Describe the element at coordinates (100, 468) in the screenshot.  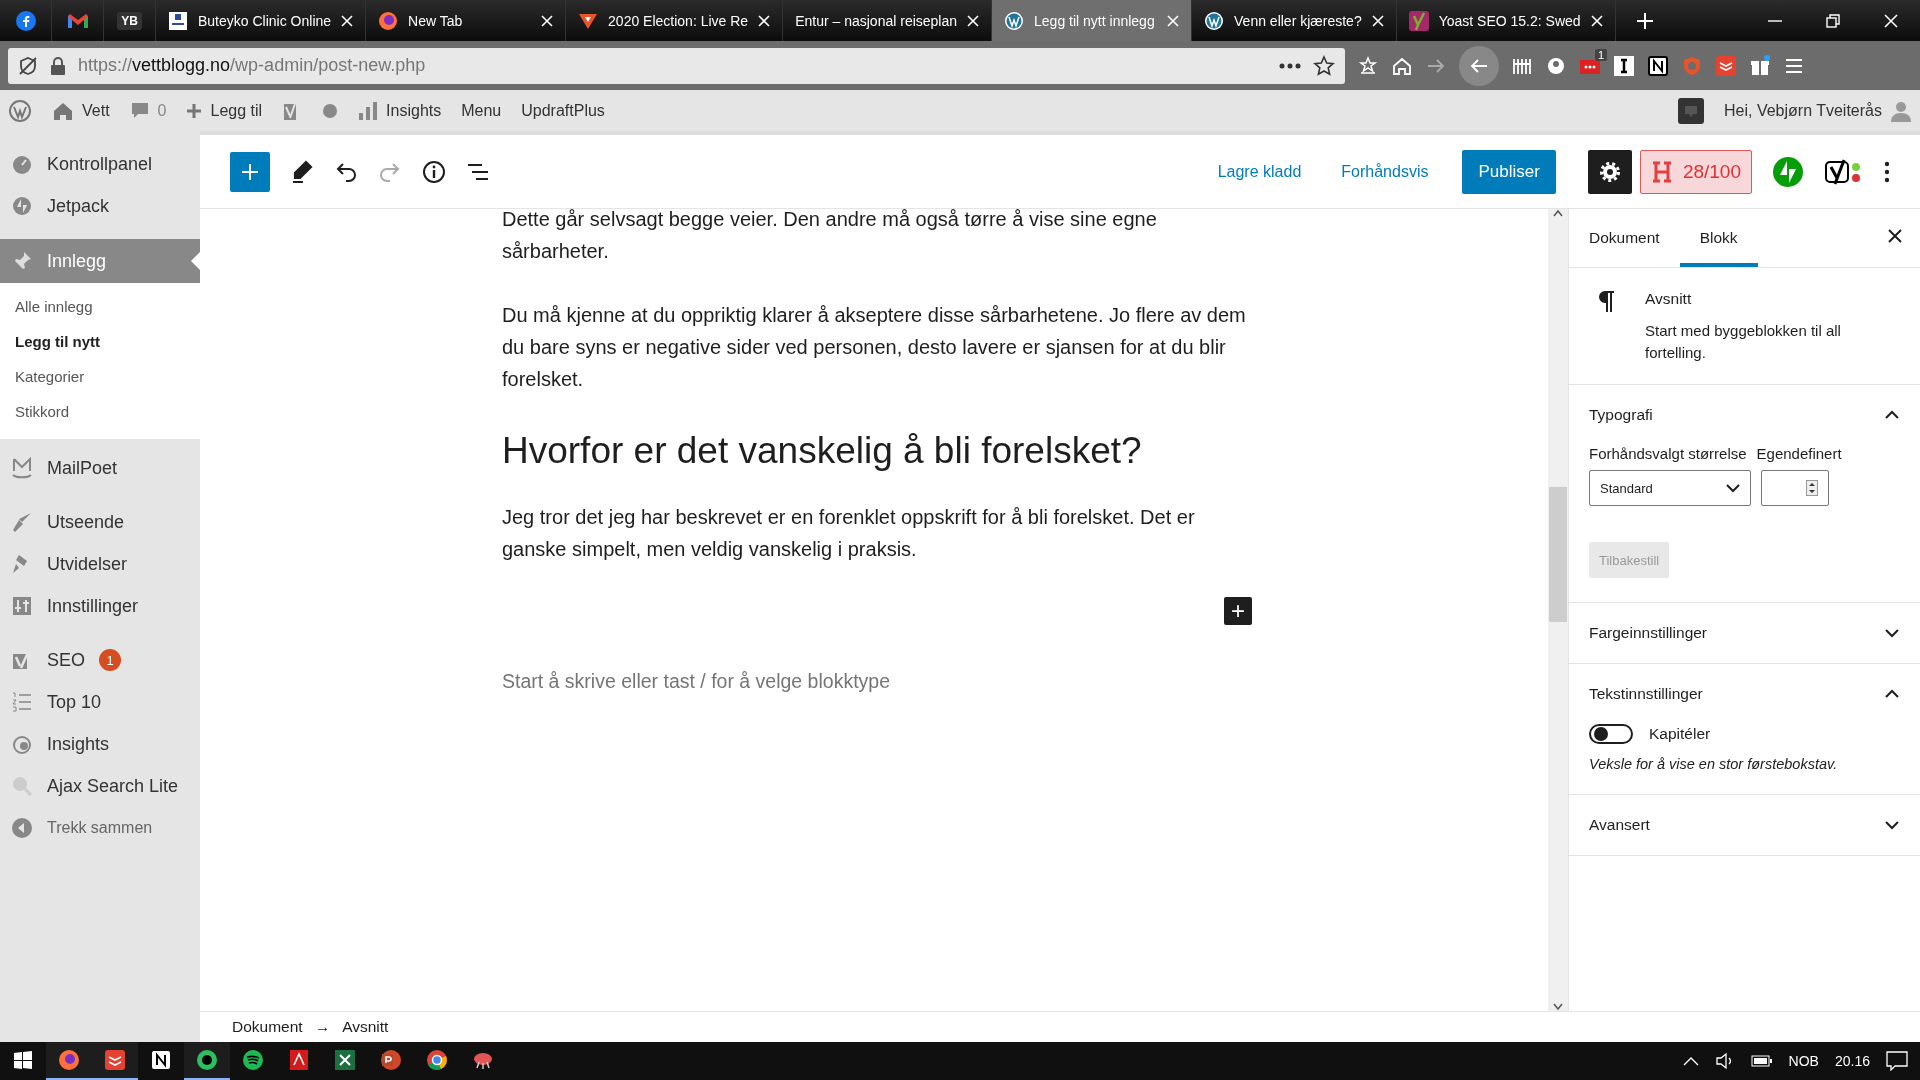
I see `sidebar-menu-item: MailPoet` at that location.